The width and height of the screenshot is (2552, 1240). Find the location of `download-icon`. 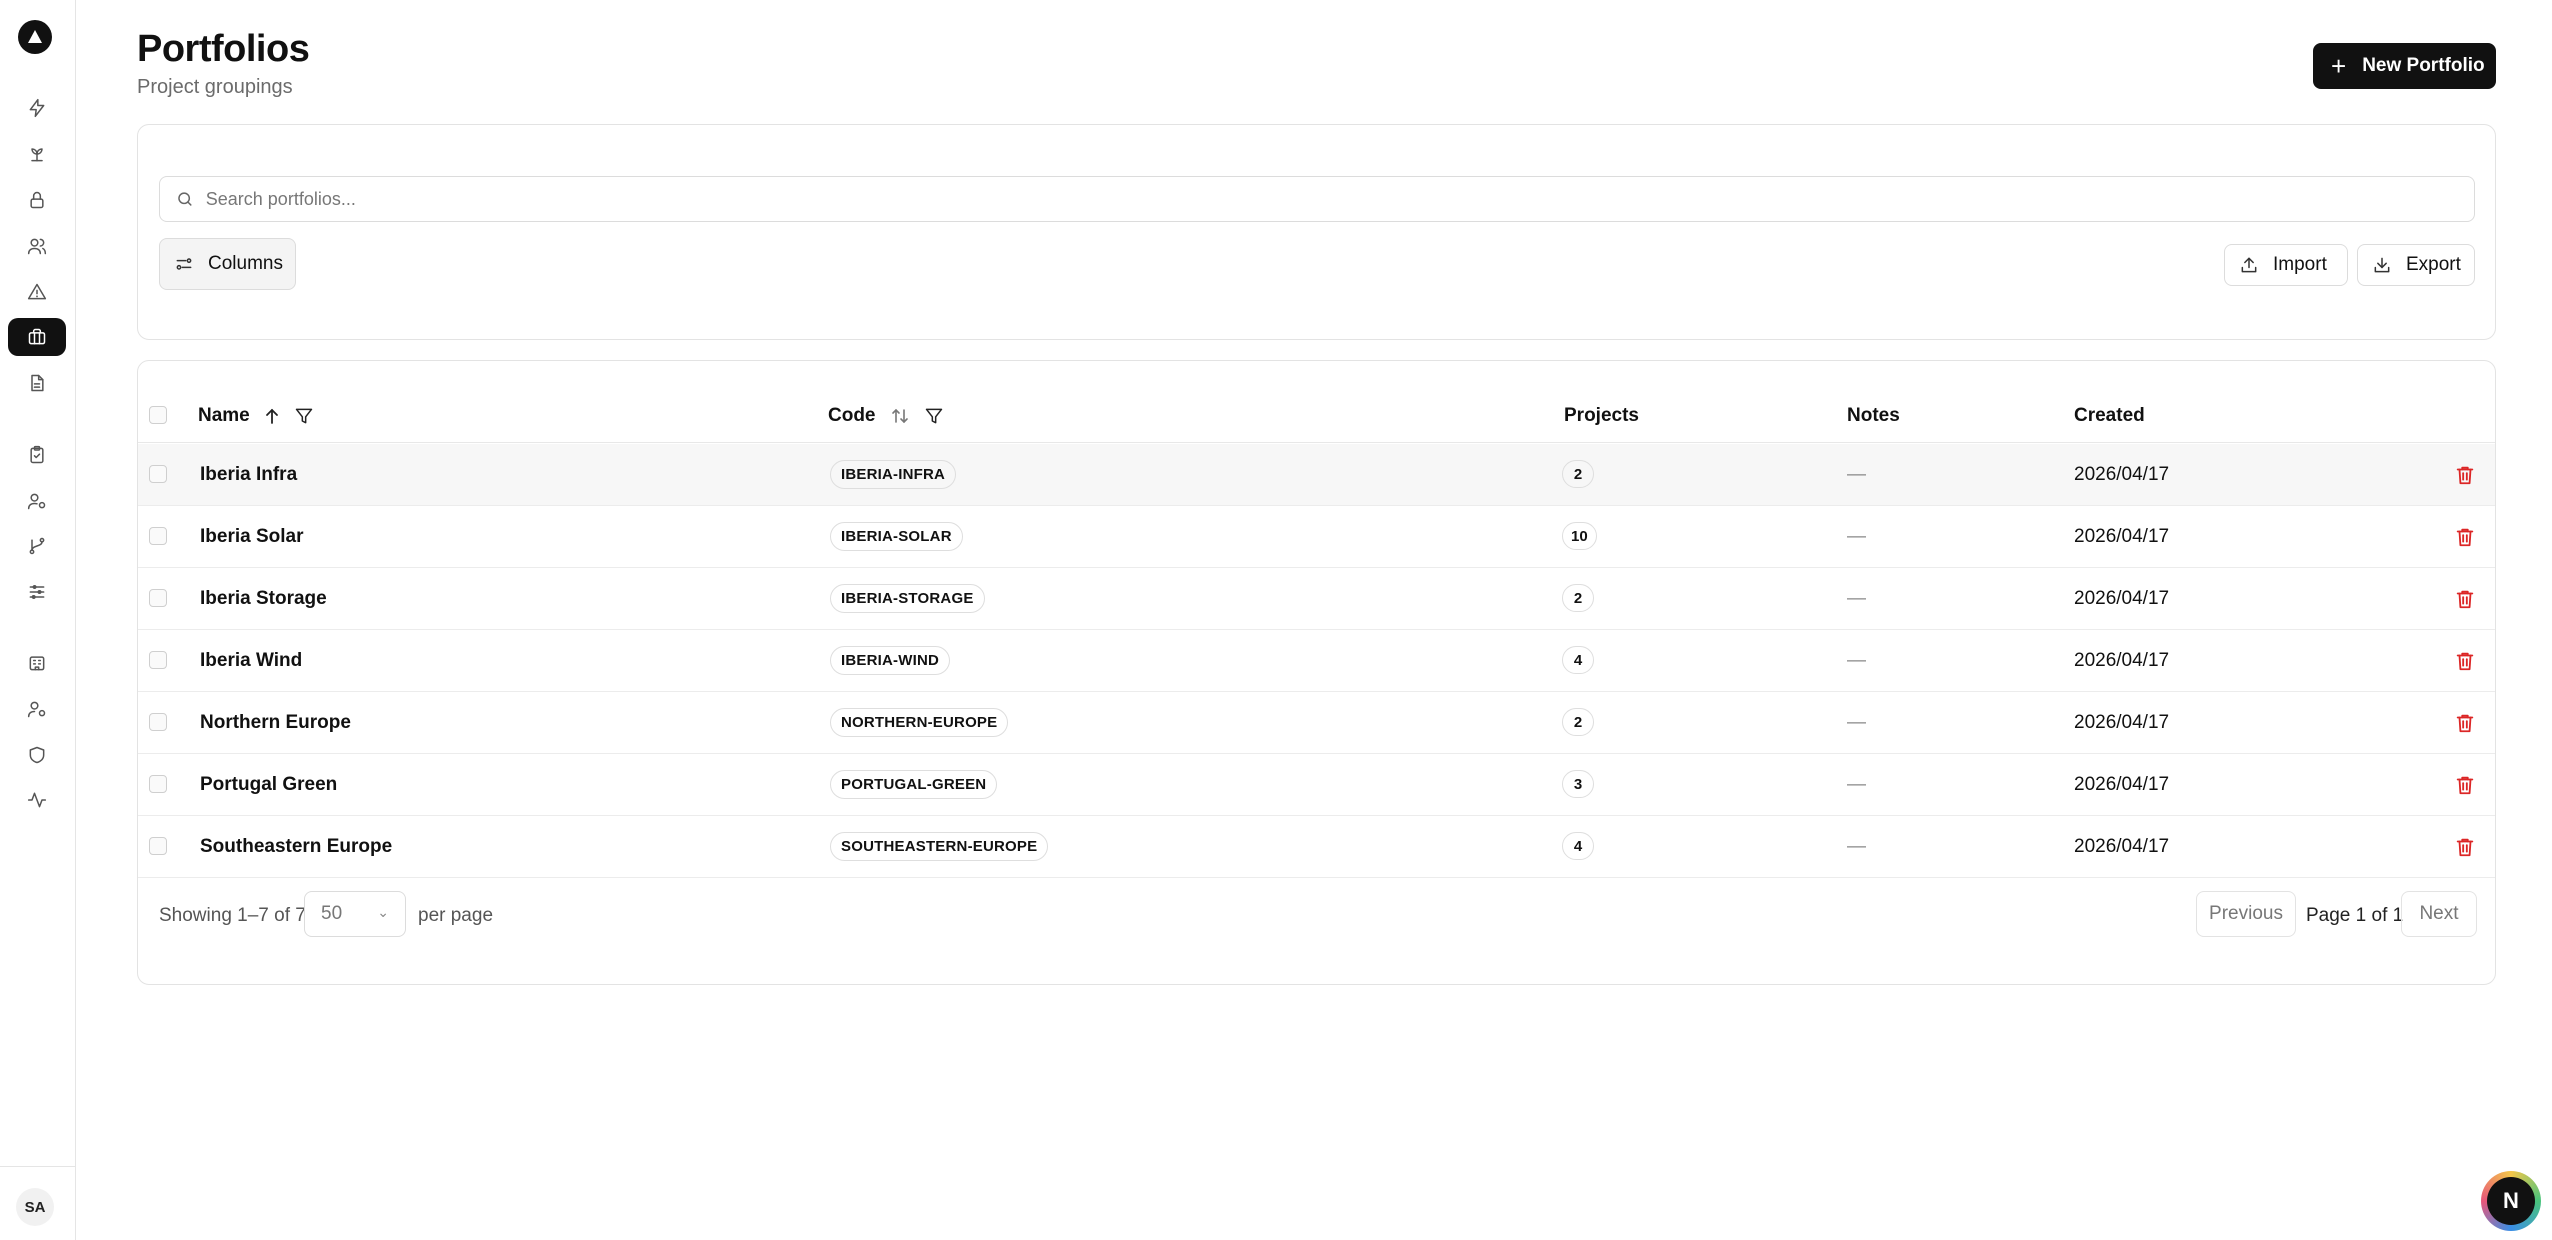

download-icon is located at coordinates (2382, 265).